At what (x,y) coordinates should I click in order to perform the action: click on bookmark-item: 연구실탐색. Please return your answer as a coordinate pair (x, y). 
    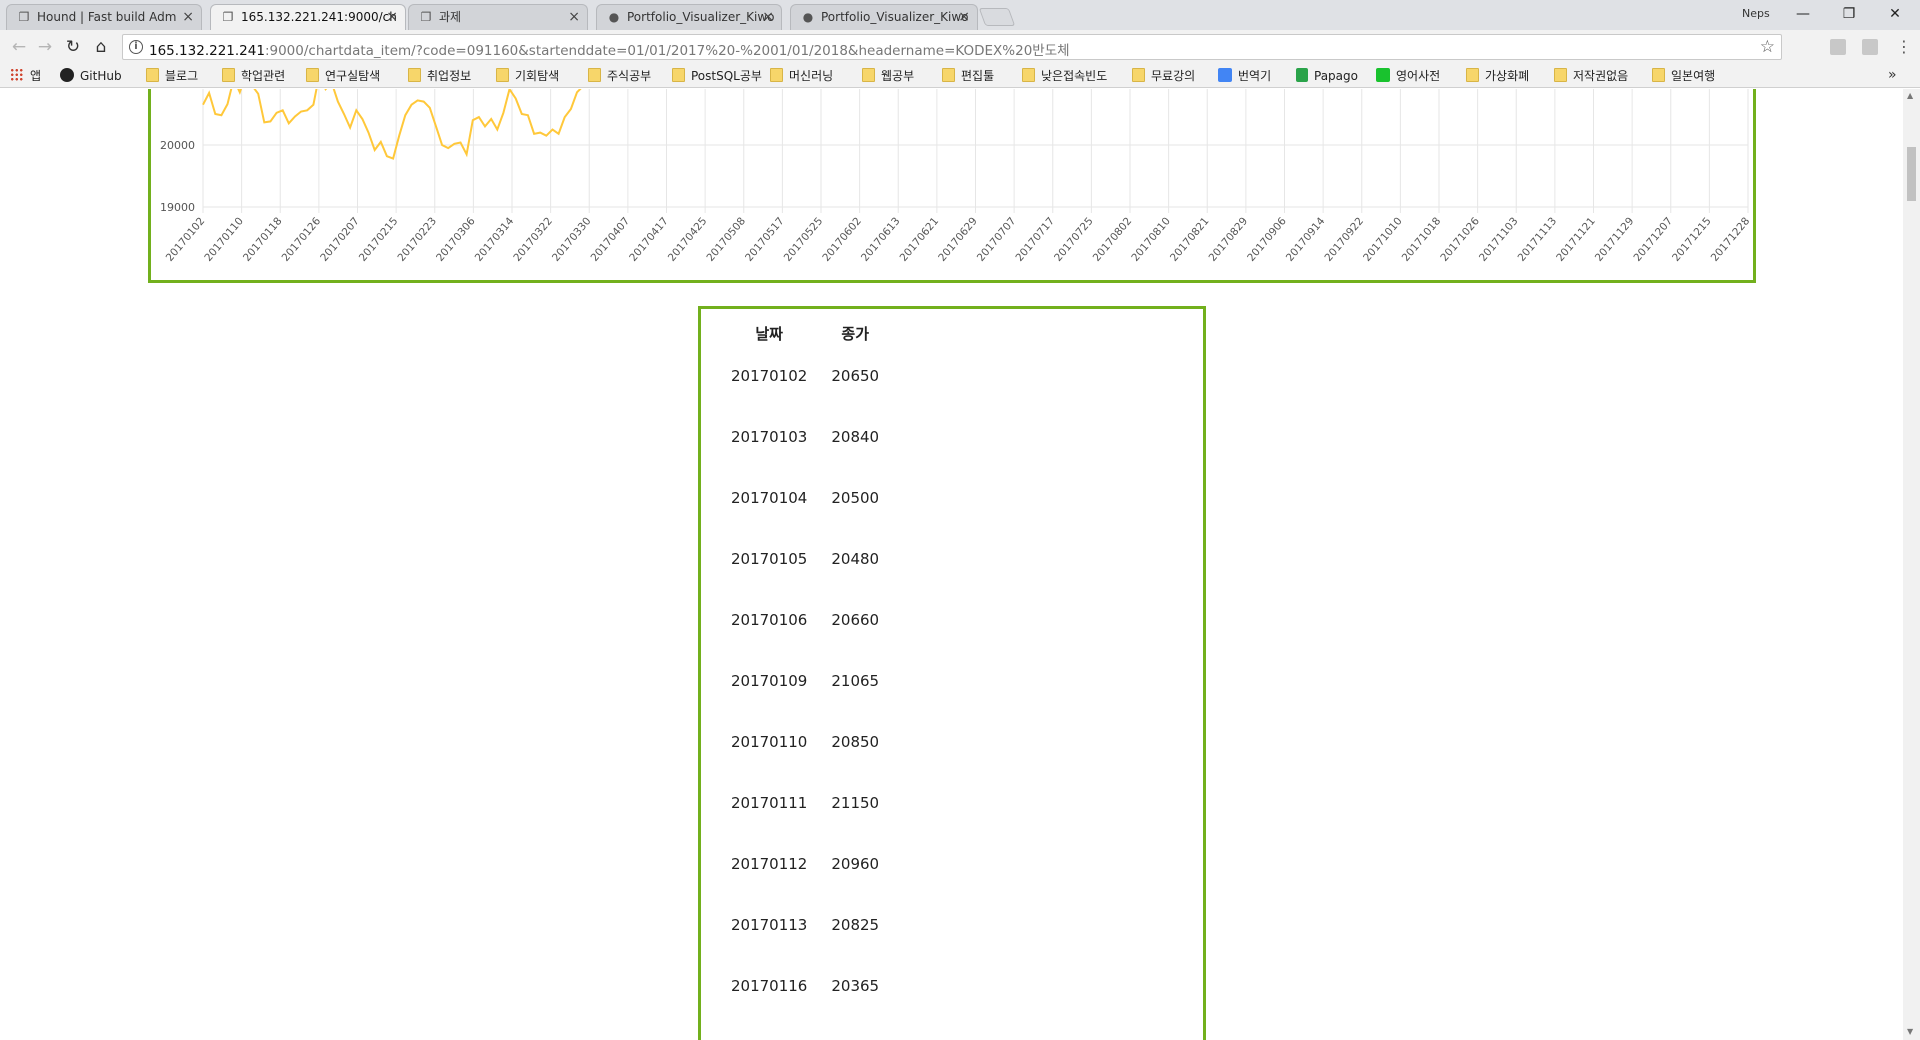
    Looking at the image, I should click on (343, 76).